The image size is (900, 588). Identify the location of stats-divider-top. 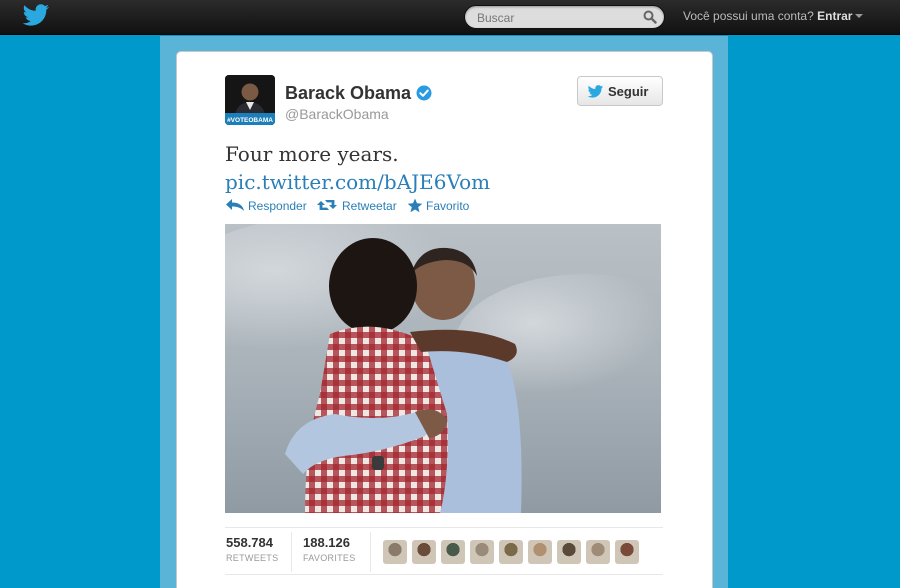
(444, 527).